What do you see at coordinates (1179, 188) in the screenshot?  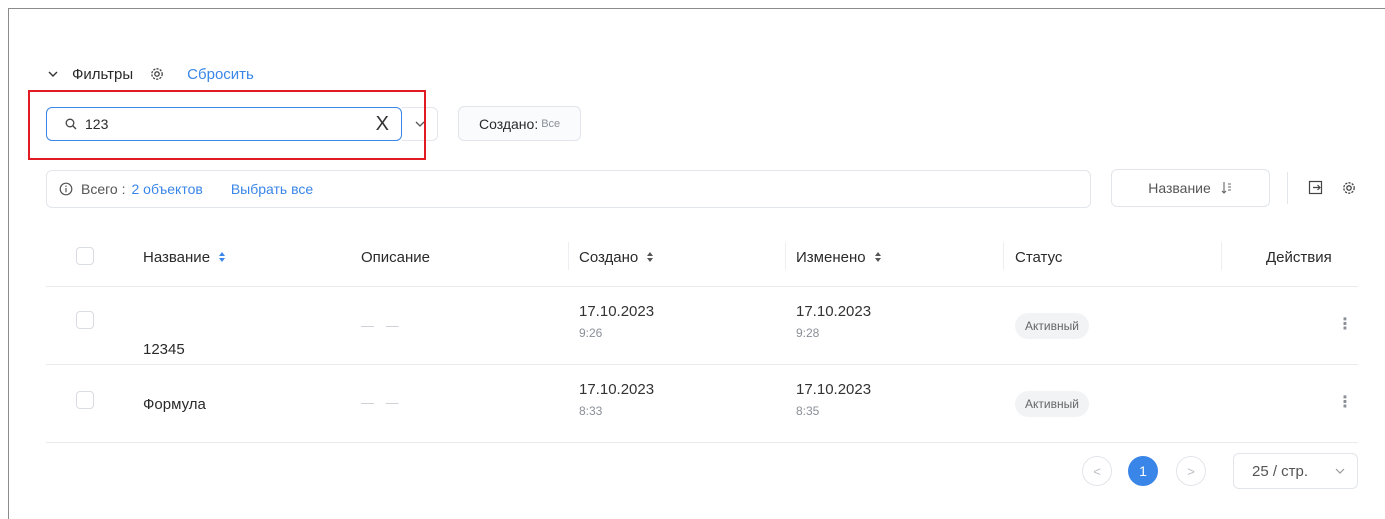 I see `sort-label: Название` at bounding box center [1179, 188].